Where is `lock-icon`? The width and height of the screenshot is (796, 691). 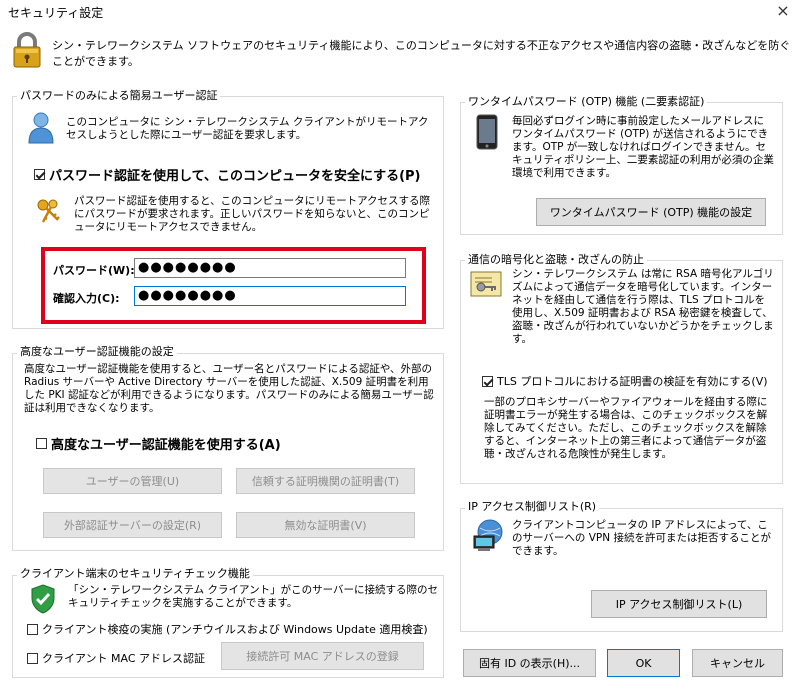
lock-icon is located at coordinates (27, 50).